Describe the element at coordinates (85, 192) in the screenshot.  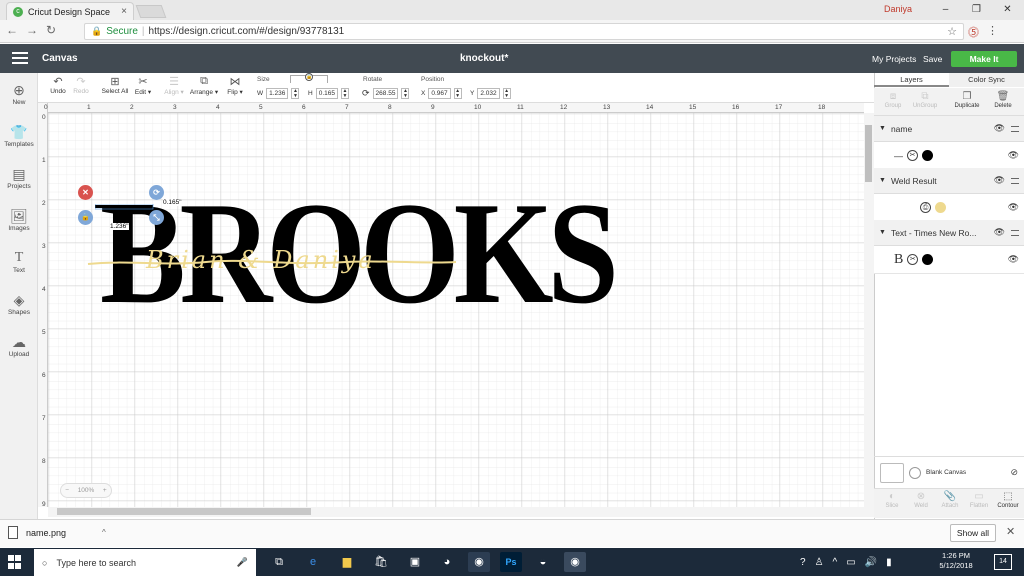
I see `delete-handle-icon: ✕` at that location.